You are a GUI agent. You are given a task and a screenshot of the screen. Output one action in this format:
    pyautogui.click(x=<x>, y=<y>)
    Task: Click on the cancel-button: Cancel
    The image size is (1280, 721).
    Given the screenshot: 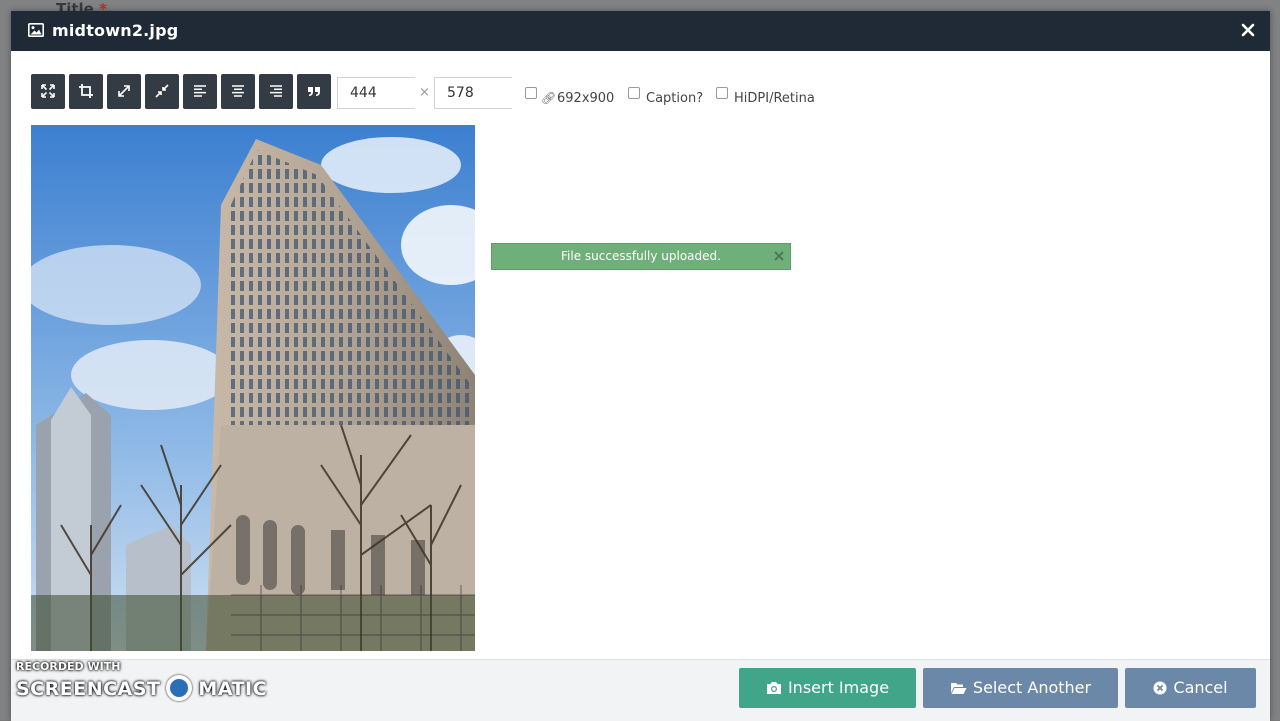 What is the action you would take?
    pyautogui.click(x=1190, y=688)
    